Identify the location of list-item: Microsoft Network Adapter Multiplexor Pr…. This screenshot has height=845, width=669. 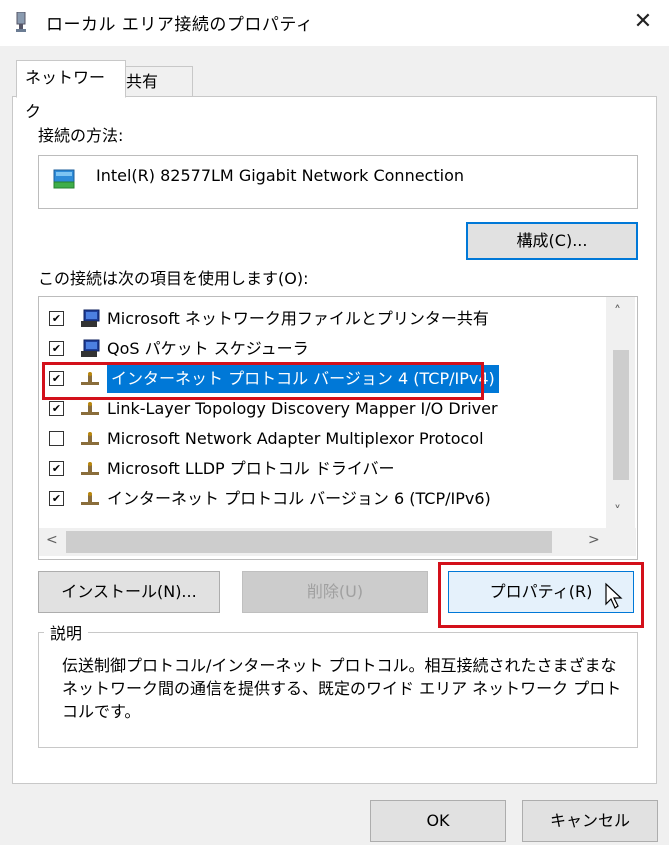
(327, 439).